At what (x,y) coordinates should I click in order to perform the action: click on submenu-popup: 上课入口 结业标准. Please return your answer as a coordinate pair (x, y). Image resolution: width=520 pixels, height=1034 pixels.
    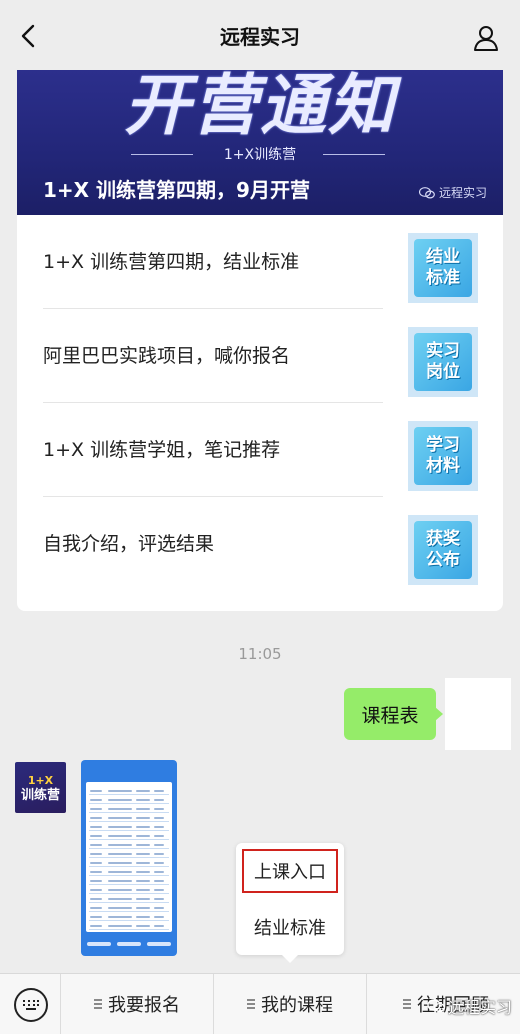
    Looking at the image, I should click on (290, 903).